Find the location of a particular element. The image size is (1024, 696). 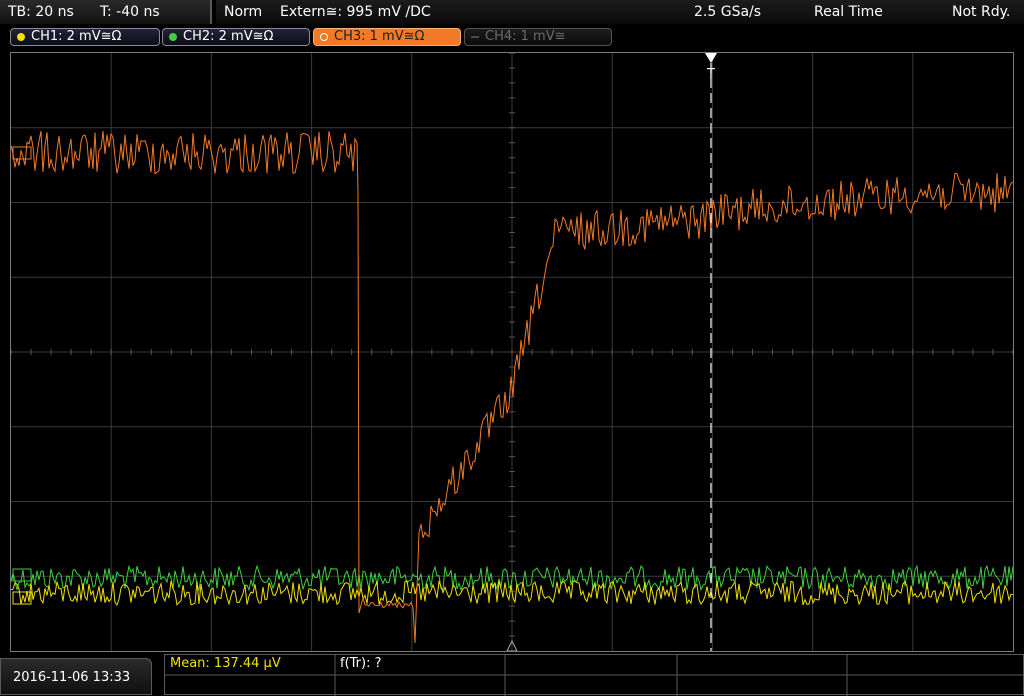

channel-tab-ch1: CH1: 2 mV≅Ω is located at coordinates (85, 37).